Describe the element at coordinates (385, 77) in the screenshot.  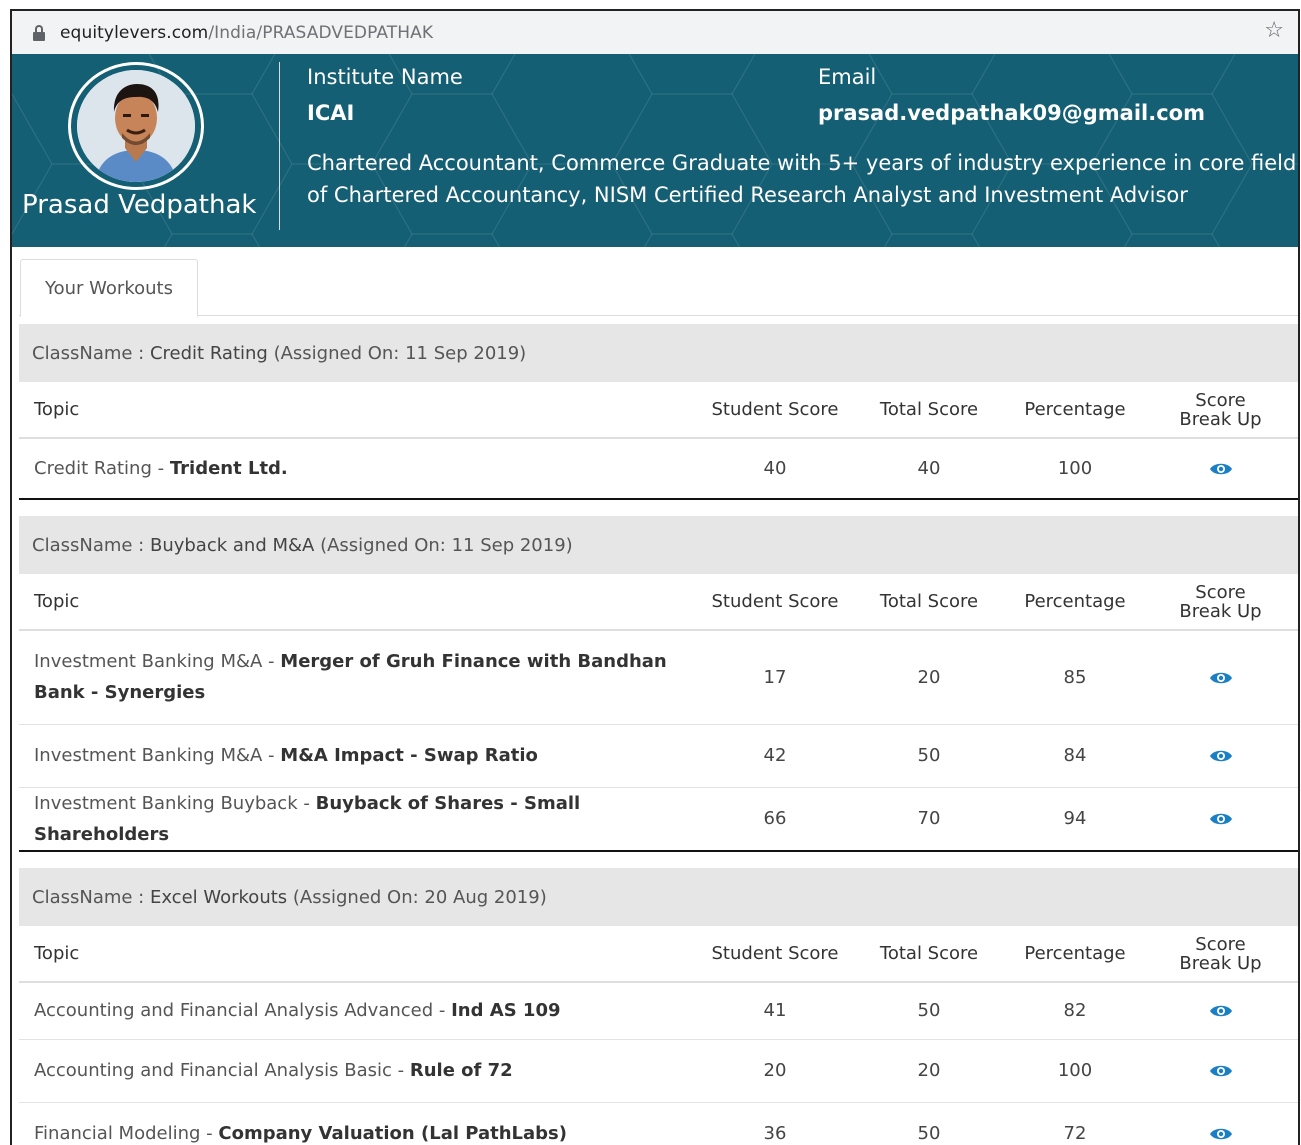
I see `institute-label: Institute Name` at that location.